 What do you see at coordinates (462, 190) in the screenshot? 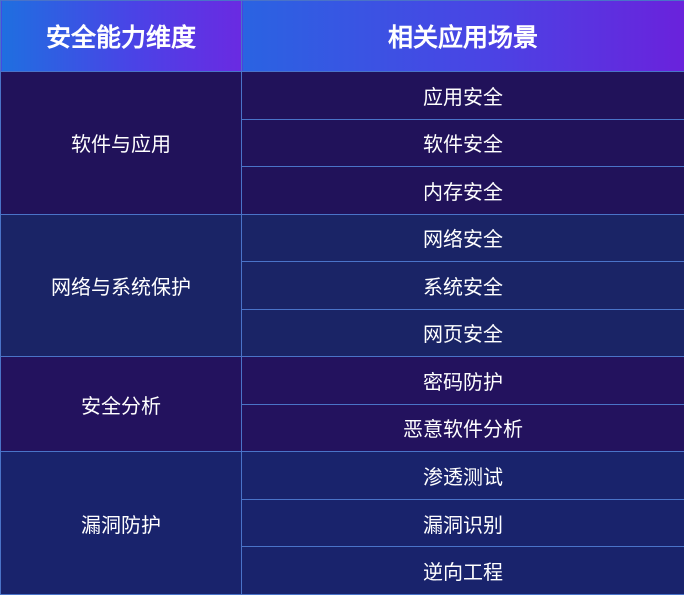
I see `scenario-cell: 内存安全` at bounding box center [462, 190].